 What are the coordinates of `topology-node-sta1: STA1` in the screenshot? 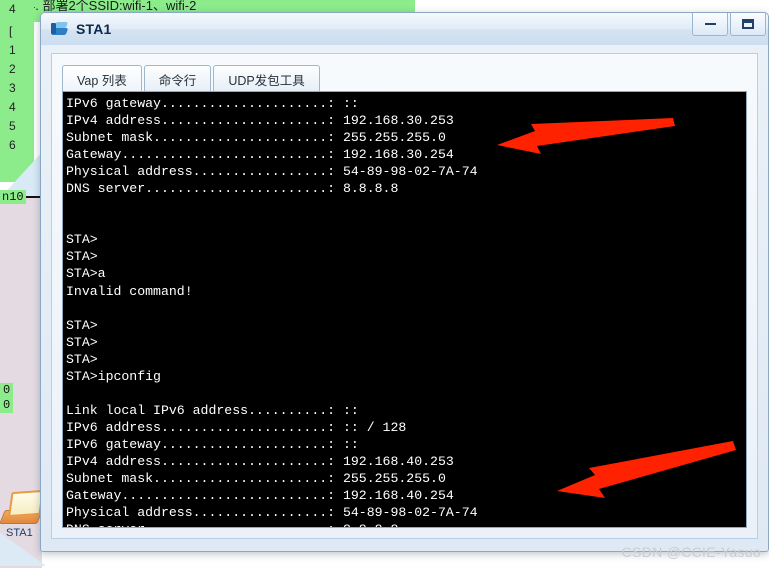 It's located at (22, 516).